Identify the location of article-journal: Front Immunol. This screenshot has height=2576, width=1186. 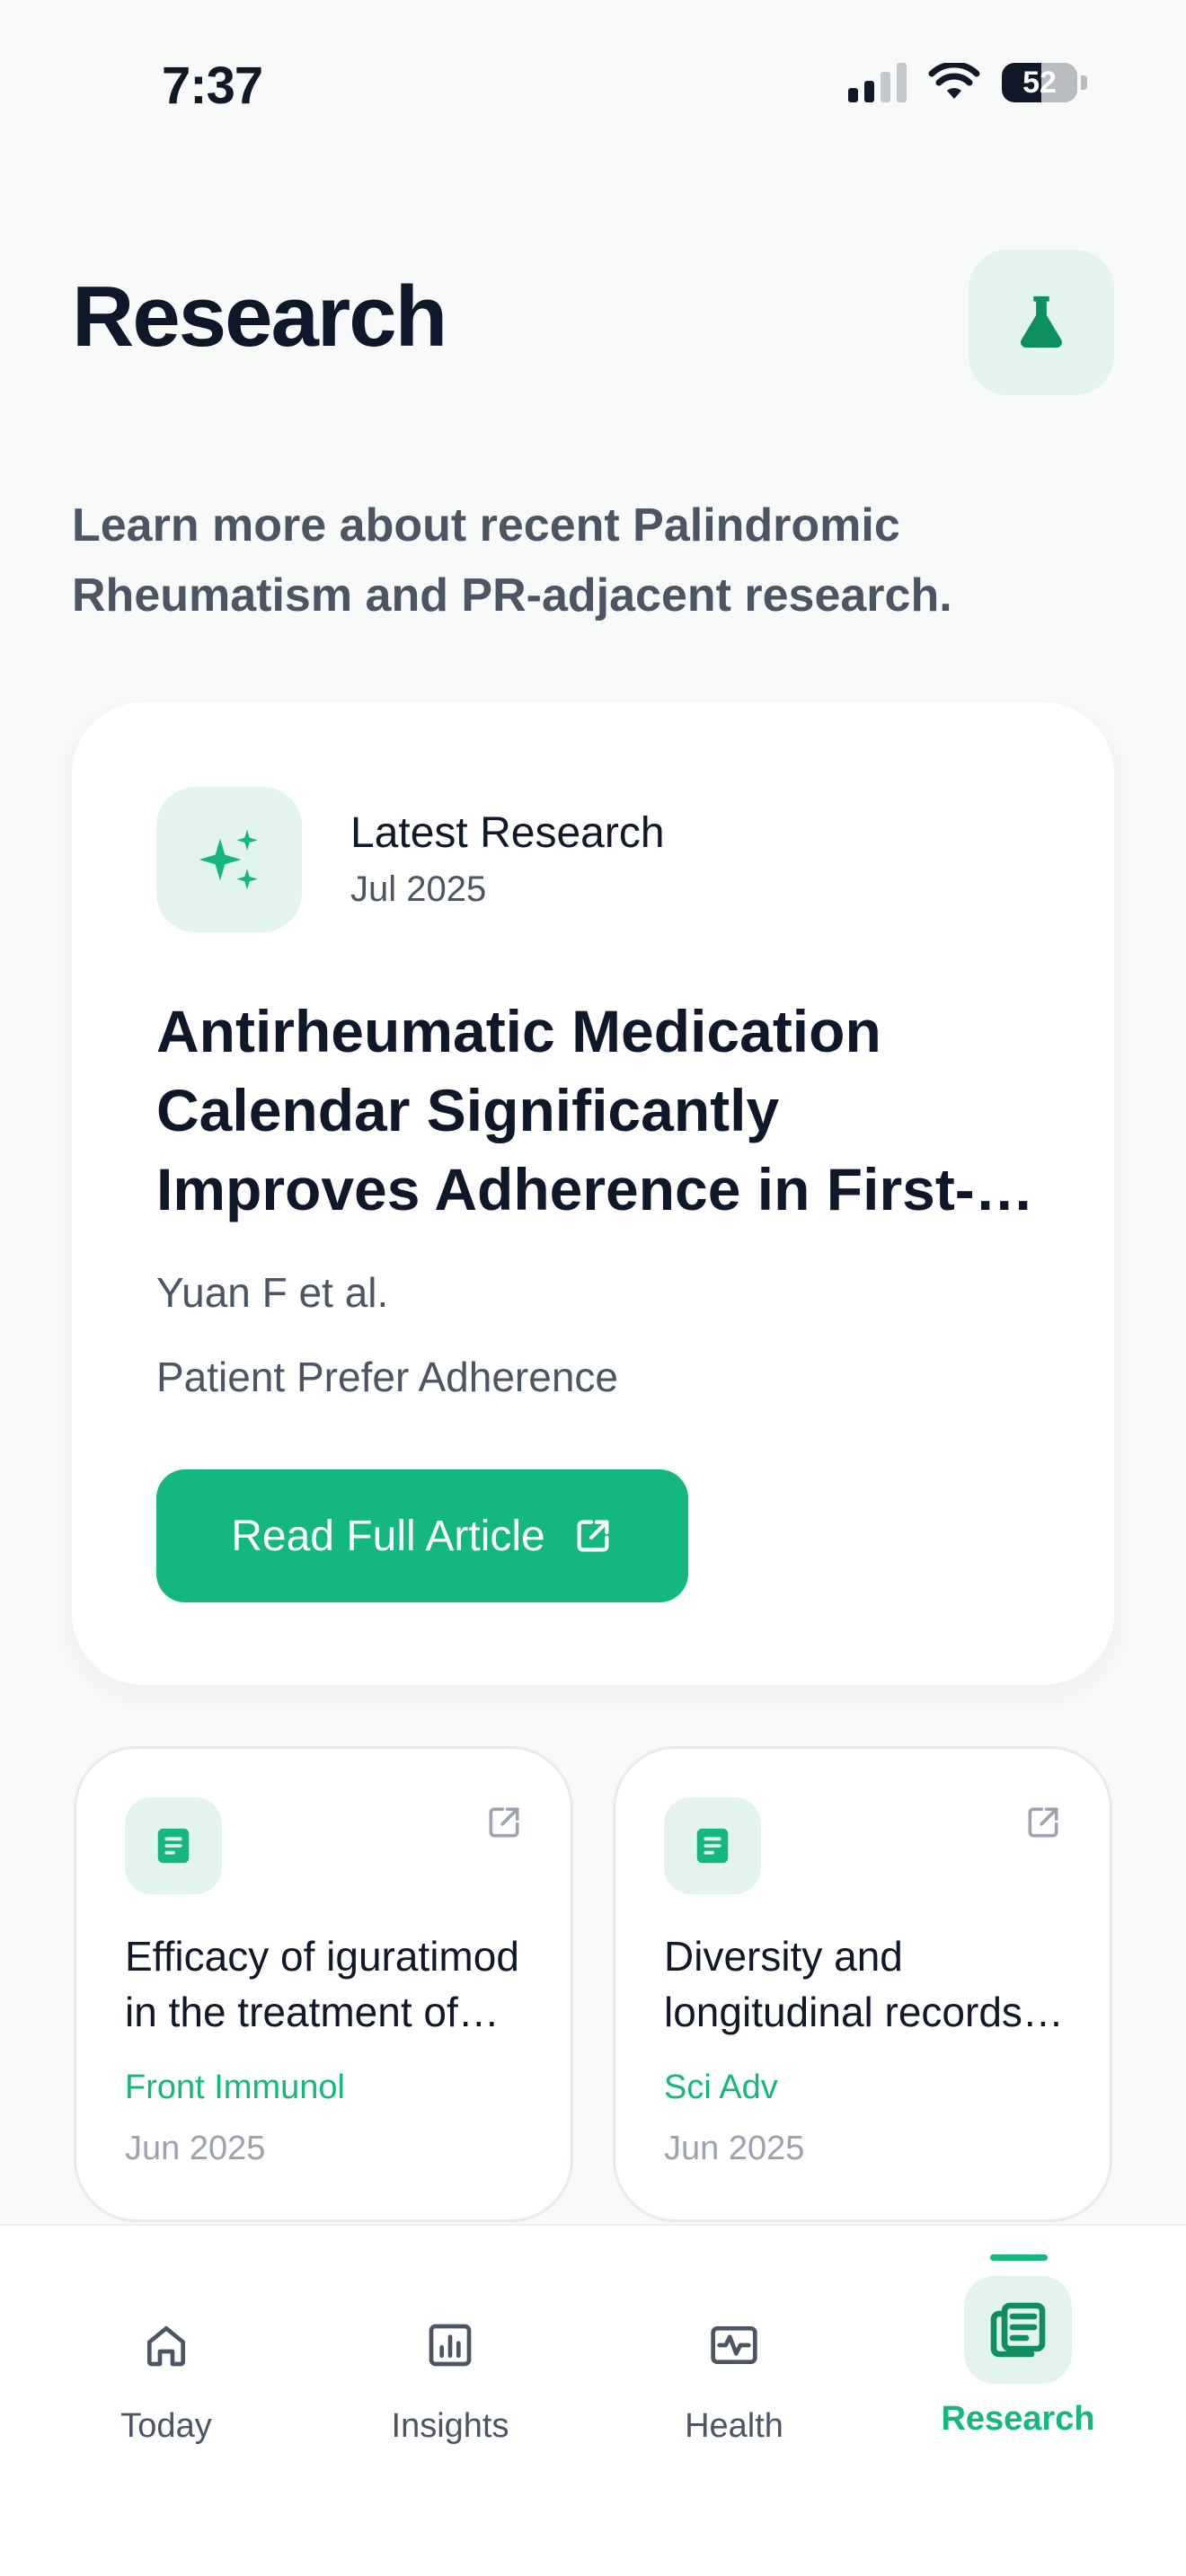
(235, 2087).